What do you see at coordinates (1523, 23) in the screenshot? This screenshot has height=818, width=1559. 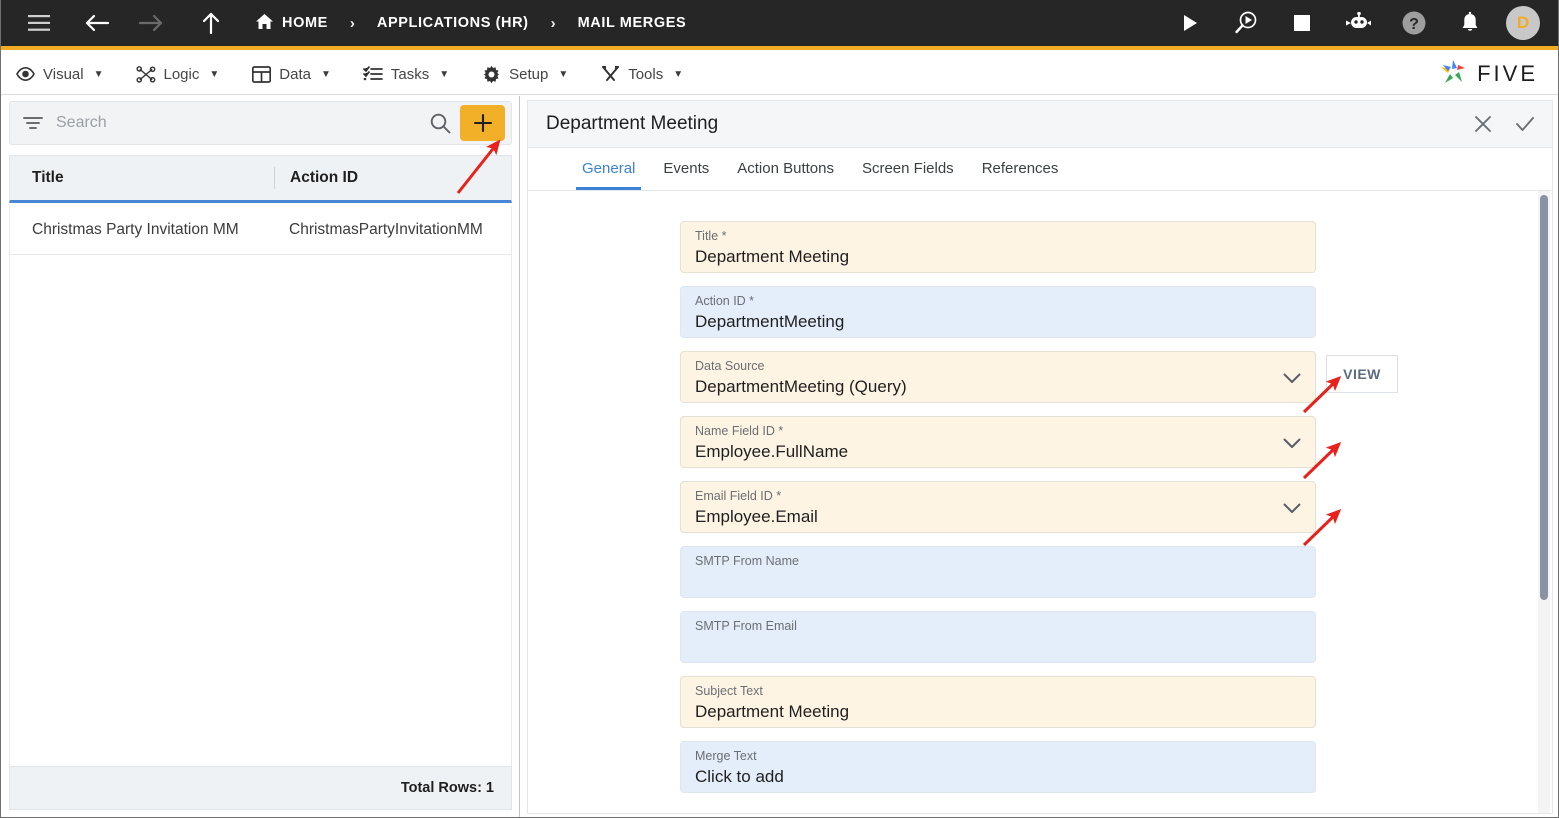 I see `user-avatar: D` at bounding box center [1523, 23].